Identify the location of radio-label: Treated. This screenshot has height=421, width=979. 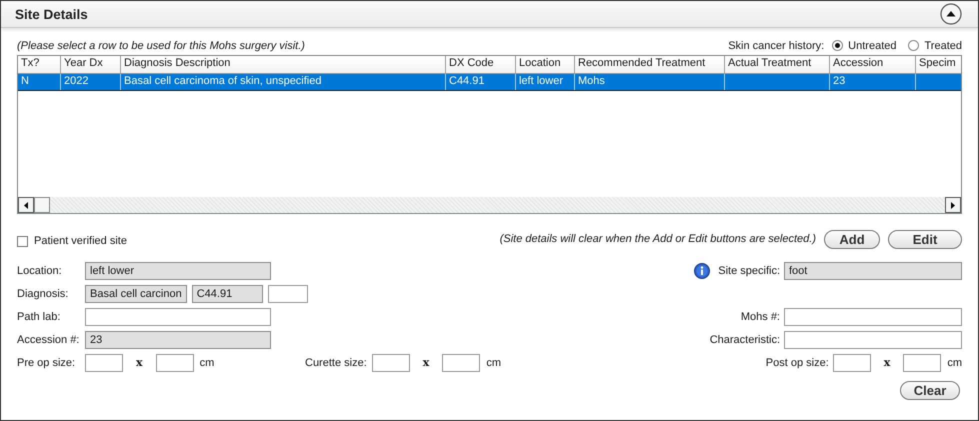
(943, 46).